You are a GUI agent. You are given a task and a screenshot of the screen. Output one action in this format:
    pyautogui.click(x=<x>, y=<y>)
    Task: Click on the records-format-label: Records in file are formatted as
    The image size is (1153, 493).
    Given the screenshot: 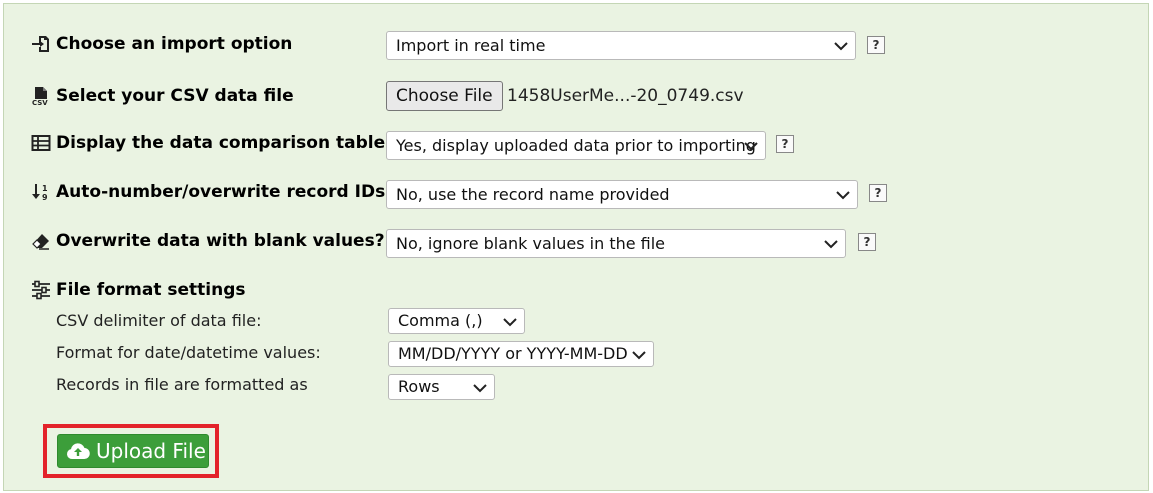 What is the action you would take?
    pyautogui.click(x=182, y=384)
    